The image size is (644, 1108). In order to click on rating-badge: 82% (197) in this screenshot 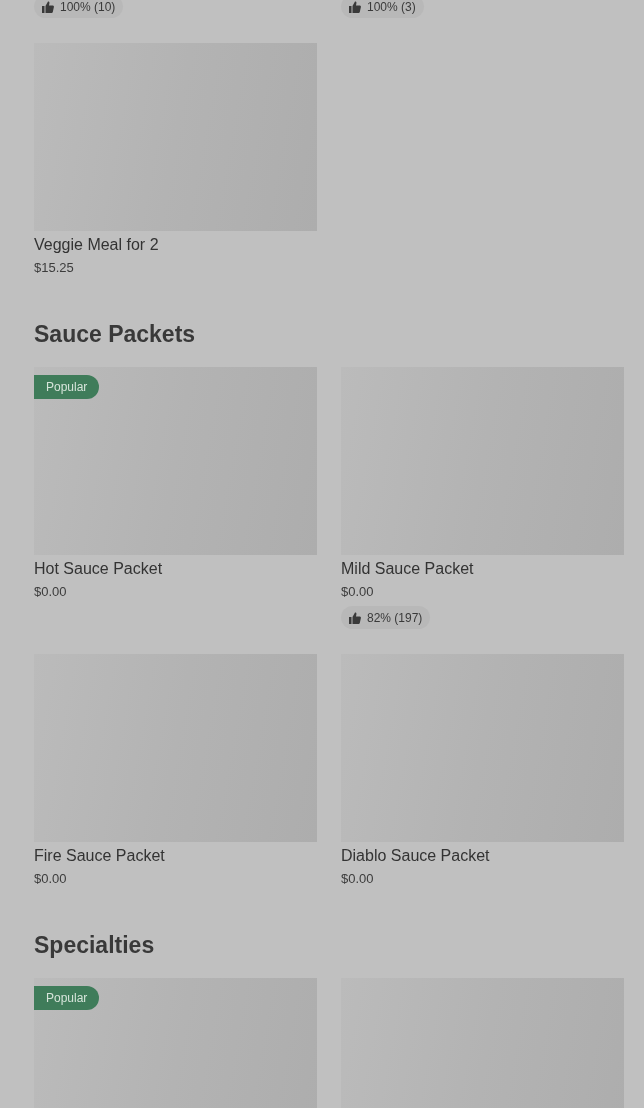, I will do `click(386, 617)`.